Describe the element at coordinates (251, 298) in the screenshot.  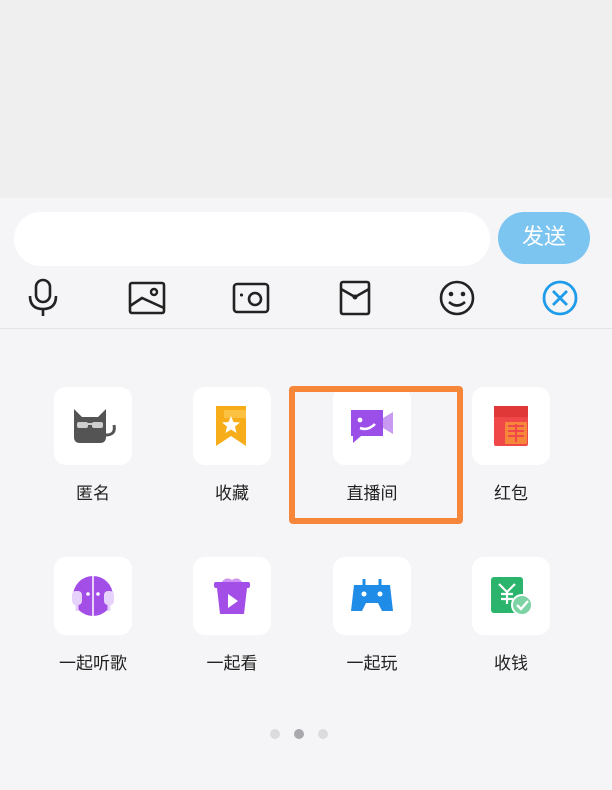
I see `camera-icon` at that location.